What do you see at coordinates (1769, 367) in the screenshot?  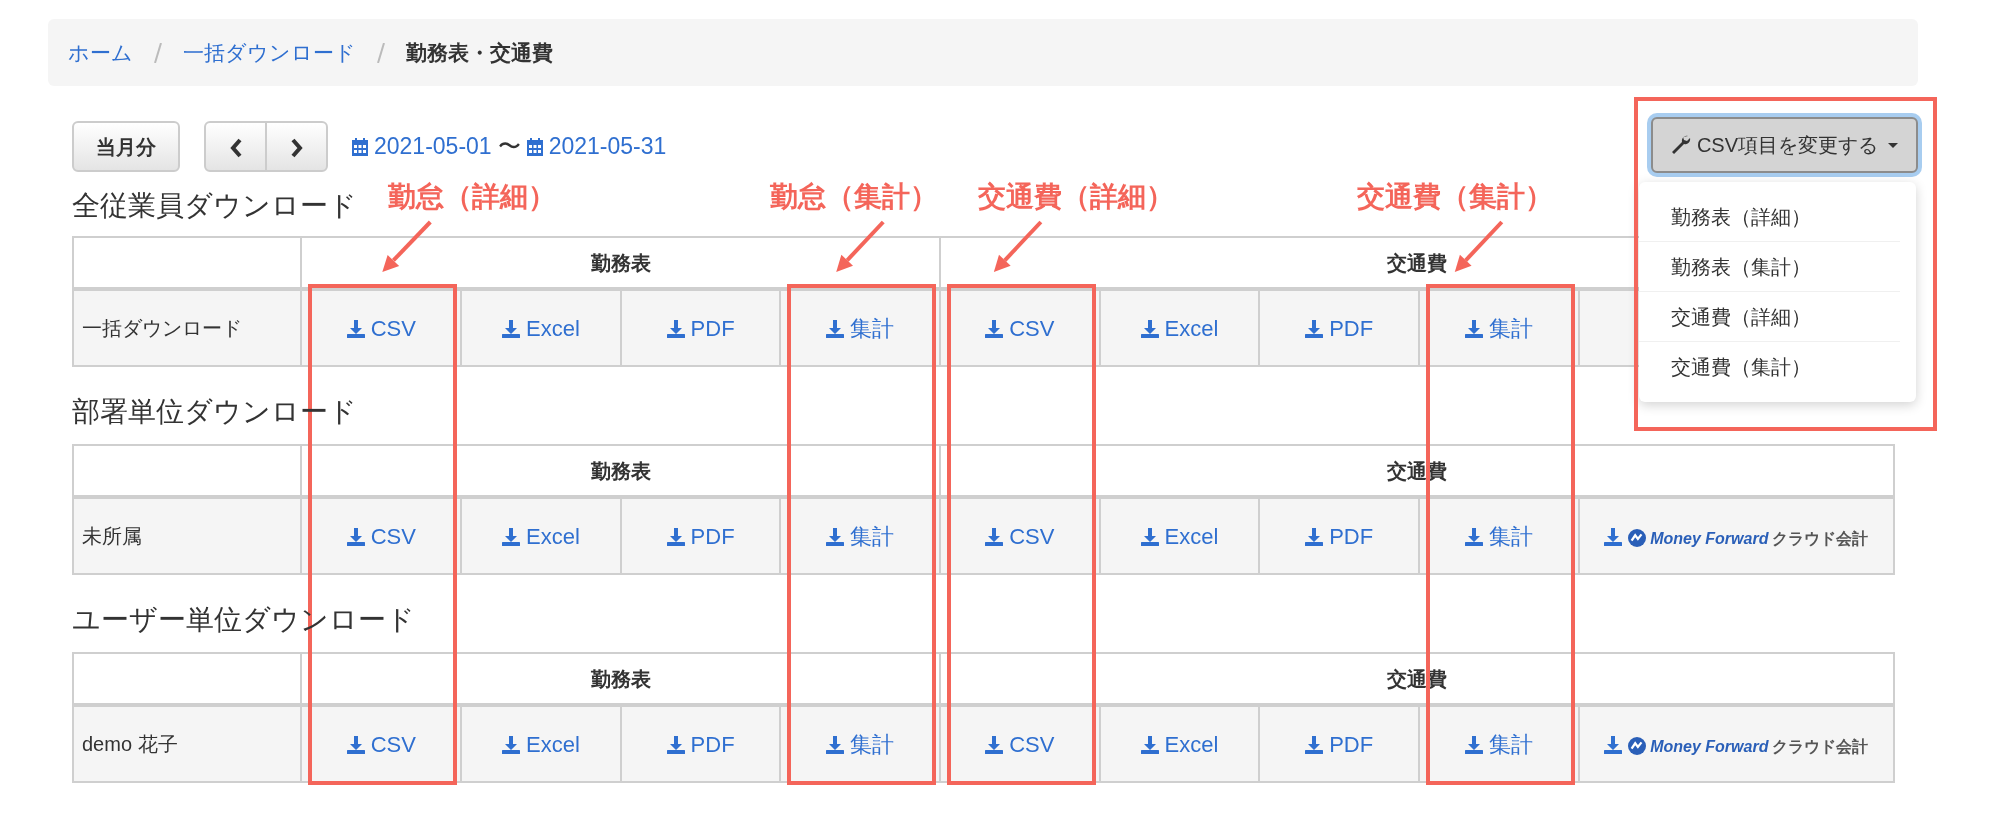 I see `menu-item: 交通費（集計）` at bounding box center [1769, 367].